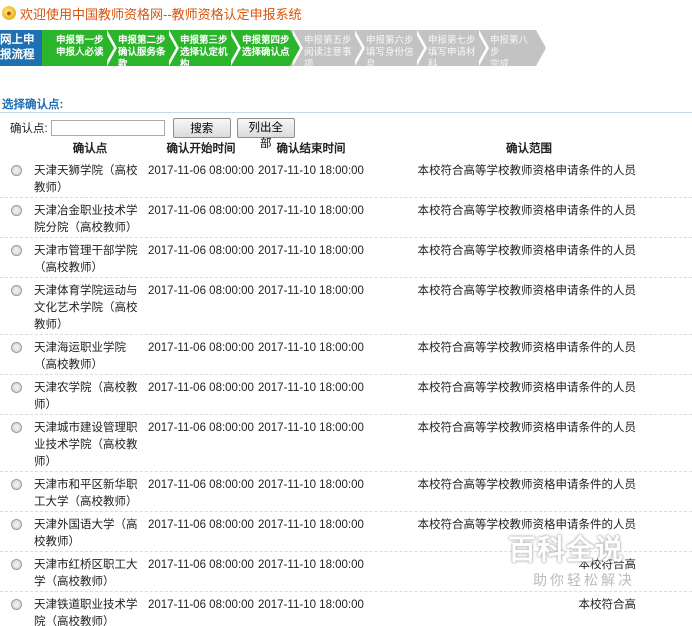 This screenshot has height=626, width=692. Describe the element at coordinates (346, 112) in the screenshot. I see `divider` at that location.